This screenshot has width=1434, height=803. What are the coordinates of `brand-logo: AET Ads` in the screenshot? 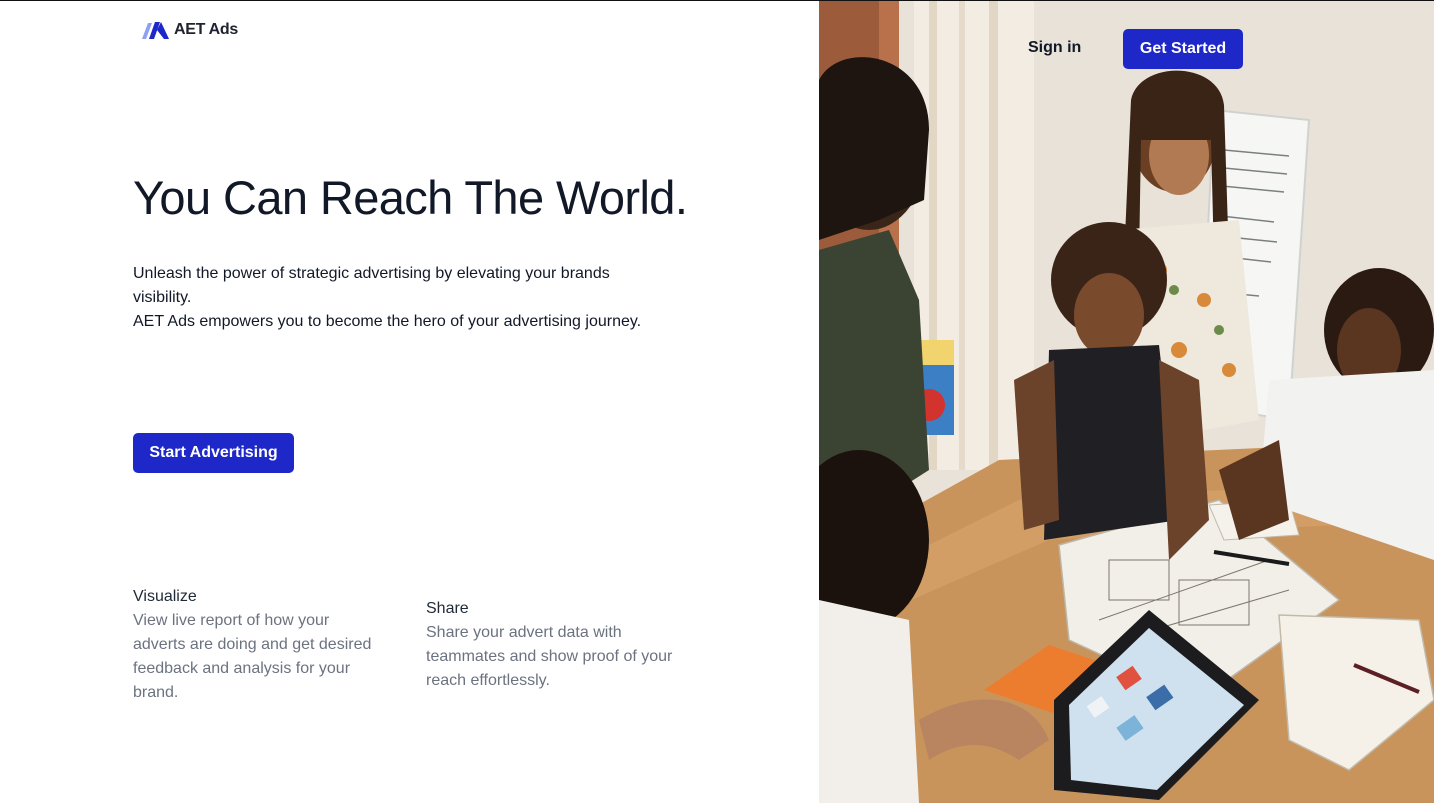 It's located at (189, 30).